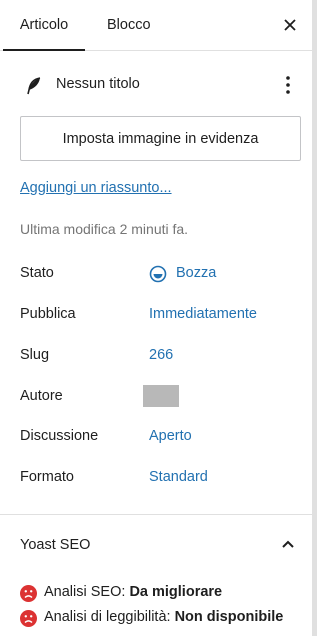 The width and height of the screenshot is (320, 636). What do you see at coordinates (161, 396) in the screenshot?
I see `author-select` at bounding box center [161, 396].